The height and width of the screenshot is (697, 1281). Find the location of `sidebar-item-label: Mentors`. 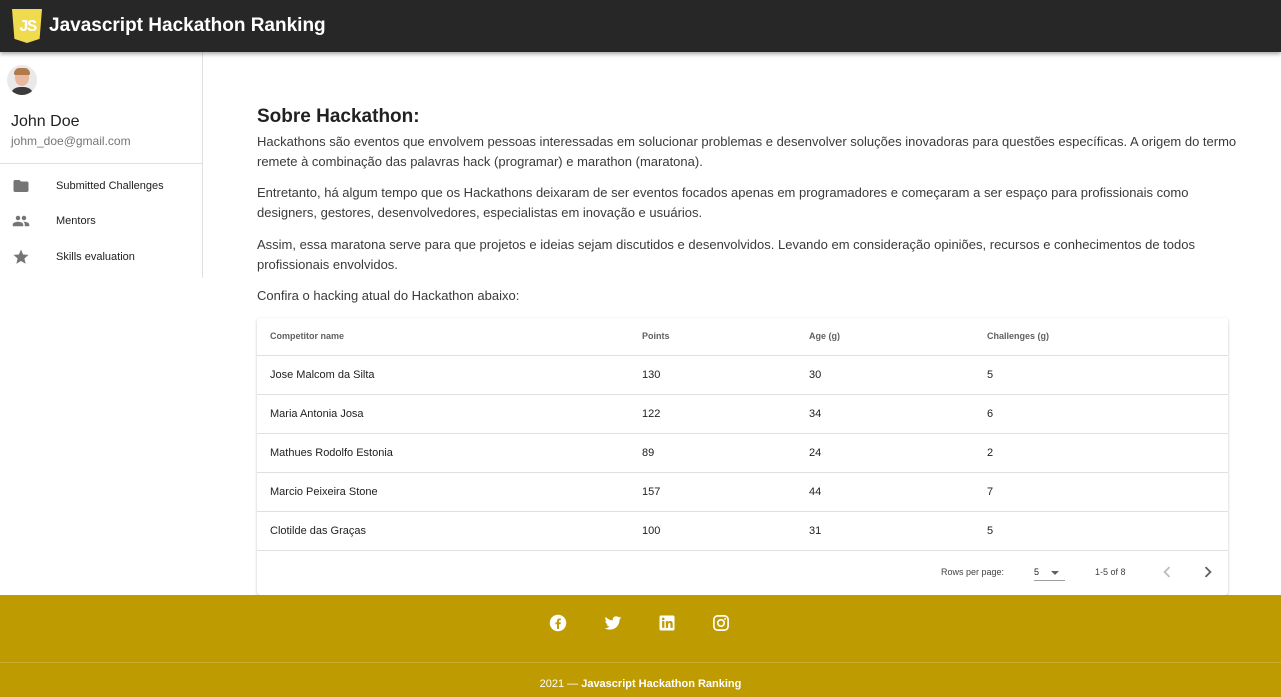

sidebar-item-label: Mentors is located at coordinates (76, 221).